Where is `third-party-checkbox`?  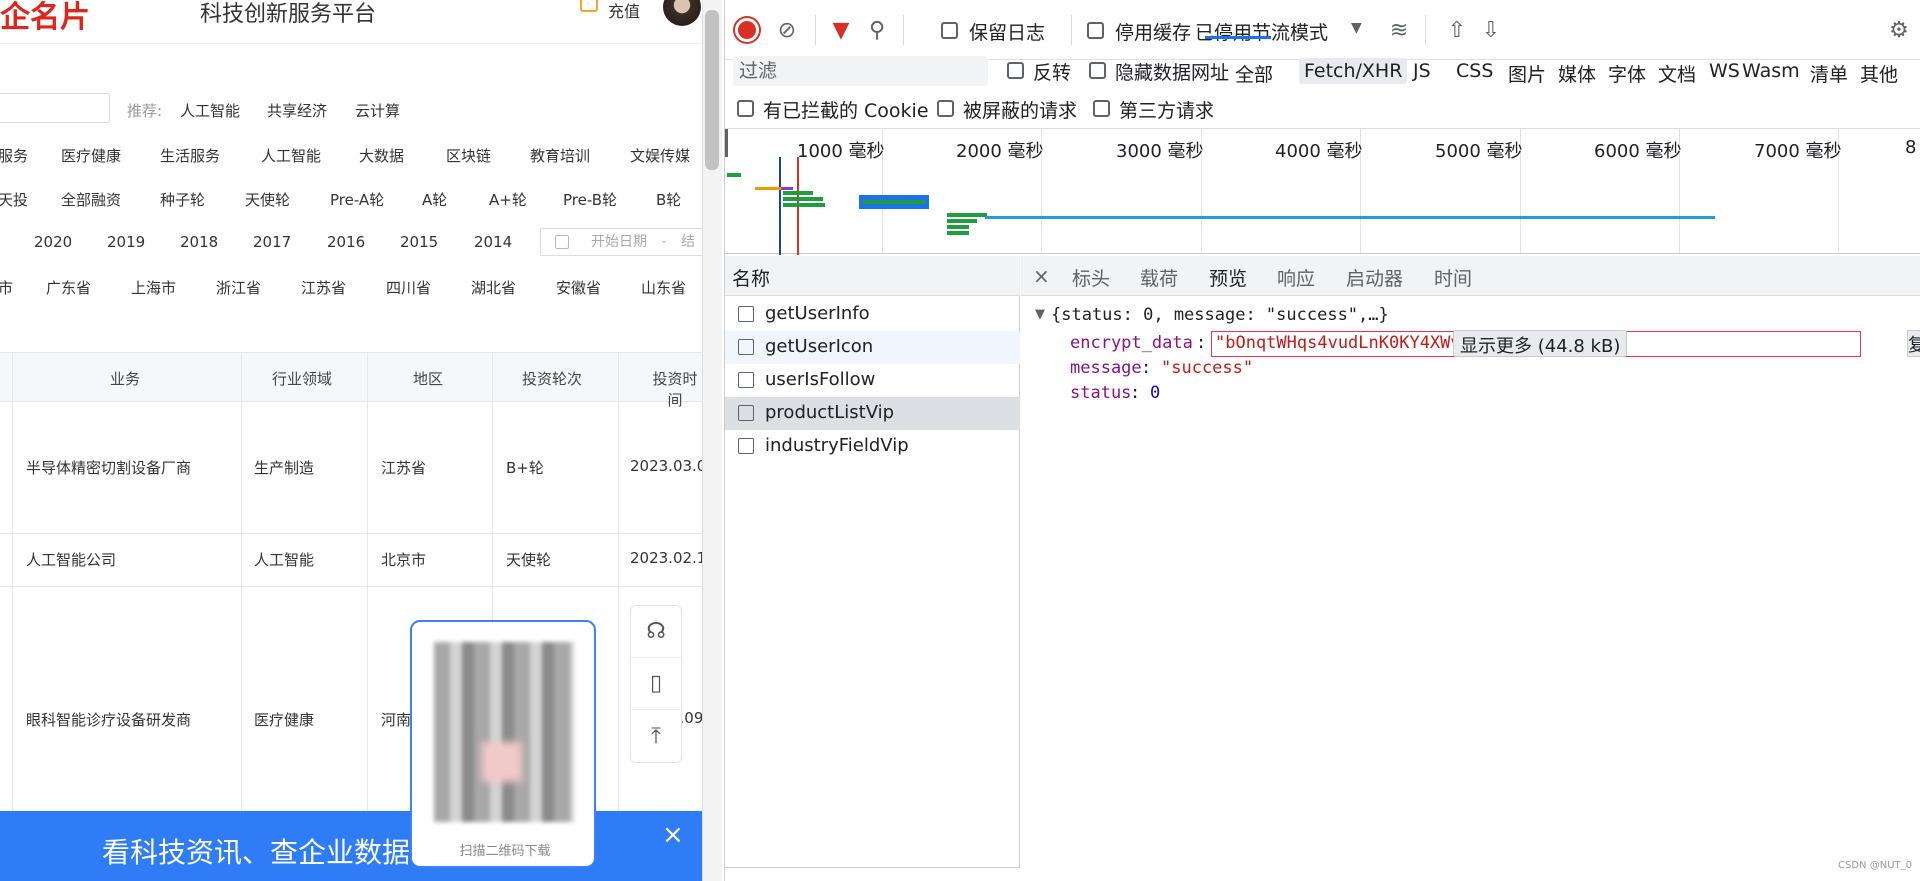
third-party-checkbox is located at coordinates (1101, 108).